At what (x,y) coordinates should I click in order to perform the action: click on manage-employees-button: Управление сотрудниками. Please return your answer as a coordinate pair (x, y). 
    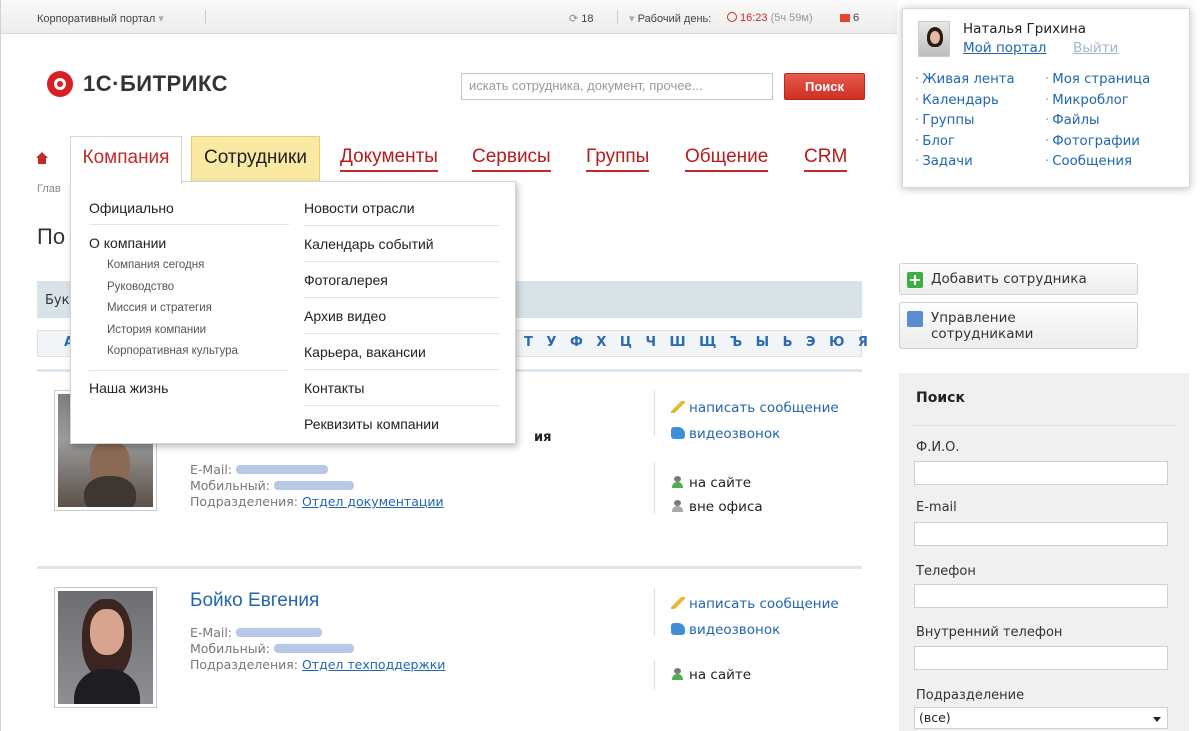
    Looking at the image, I should click on (1018, 325).